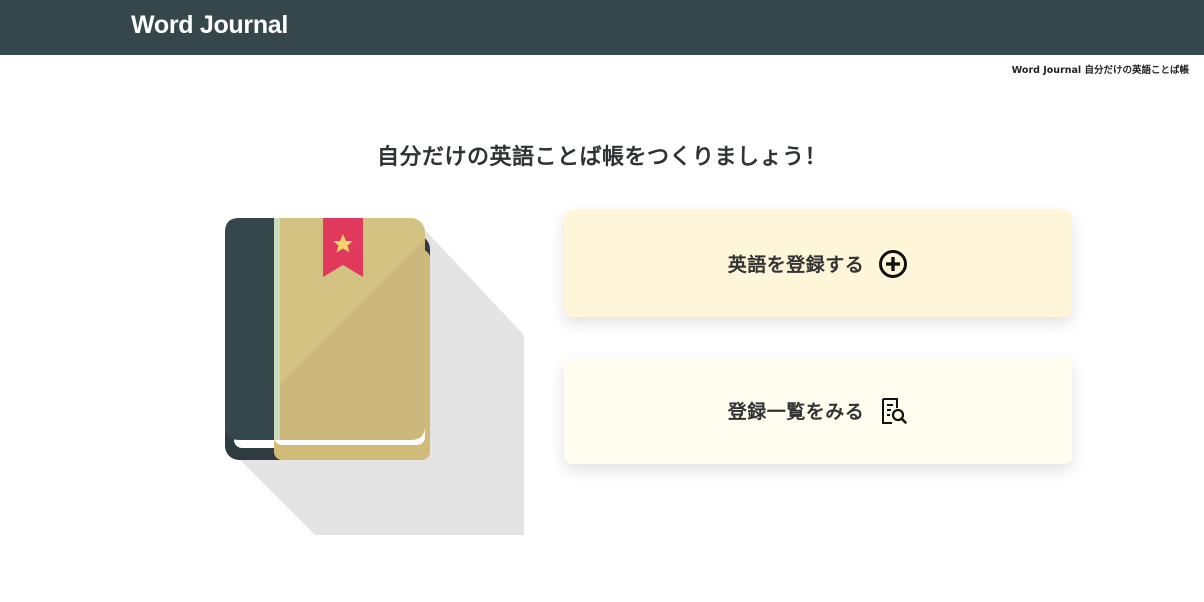  What do you see at coordinates (796, 265) in the screenshot?
I see `register-word-label: 英語を登録する` at bounding box center [796, 265].